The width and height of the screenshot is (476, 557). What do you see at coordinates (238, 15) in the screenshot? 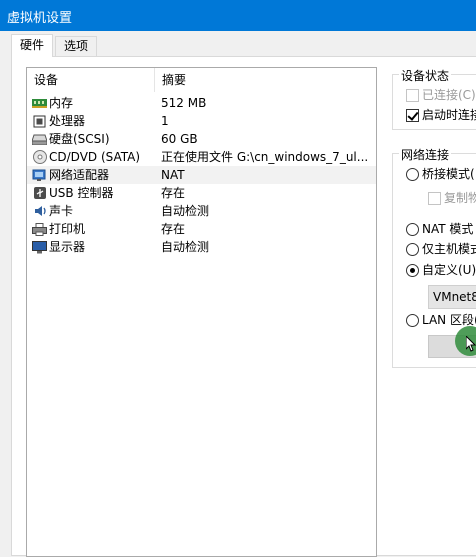
I see `title-bar: 虚拟机设置` at bounding box center [238, 15].